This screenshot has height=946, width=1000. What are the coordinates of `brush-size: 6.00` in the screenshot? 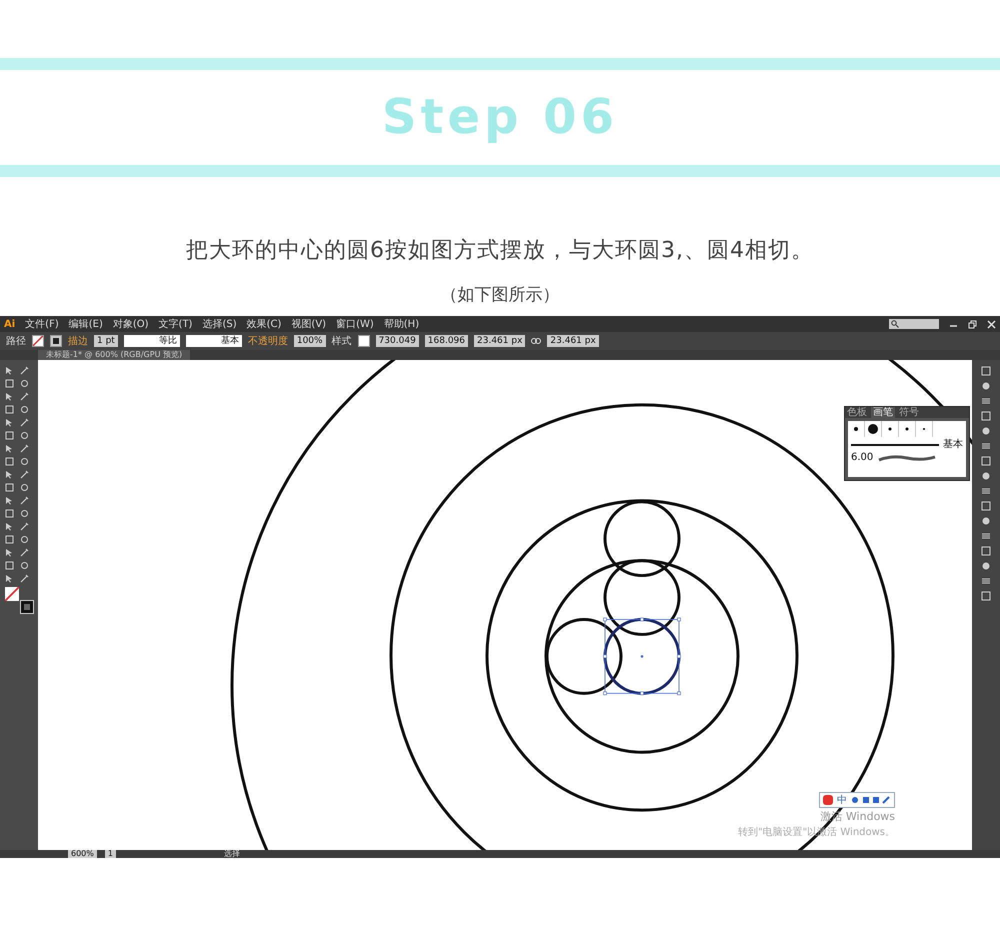 It's located at (862, 457).